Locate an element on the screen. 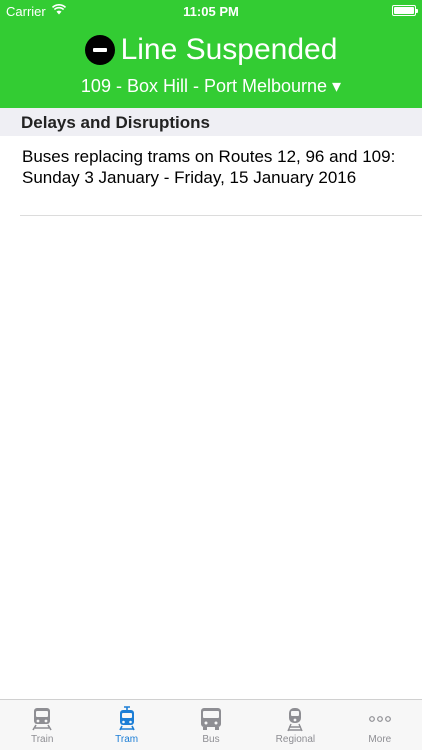  bus-icon is located at coordinates (211, 719).